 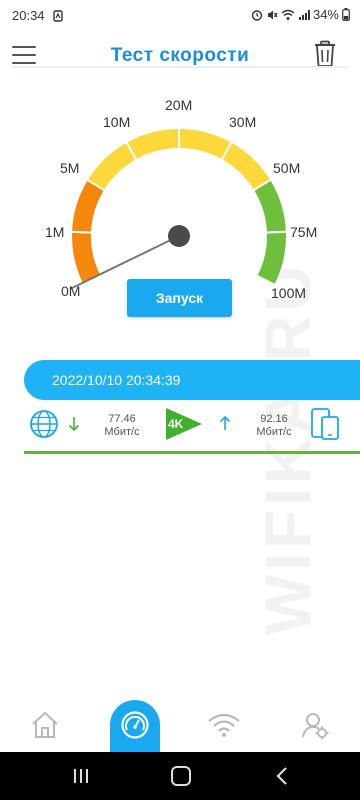 I want to click on upload-arrow-icon, so click(x=225, y=425).